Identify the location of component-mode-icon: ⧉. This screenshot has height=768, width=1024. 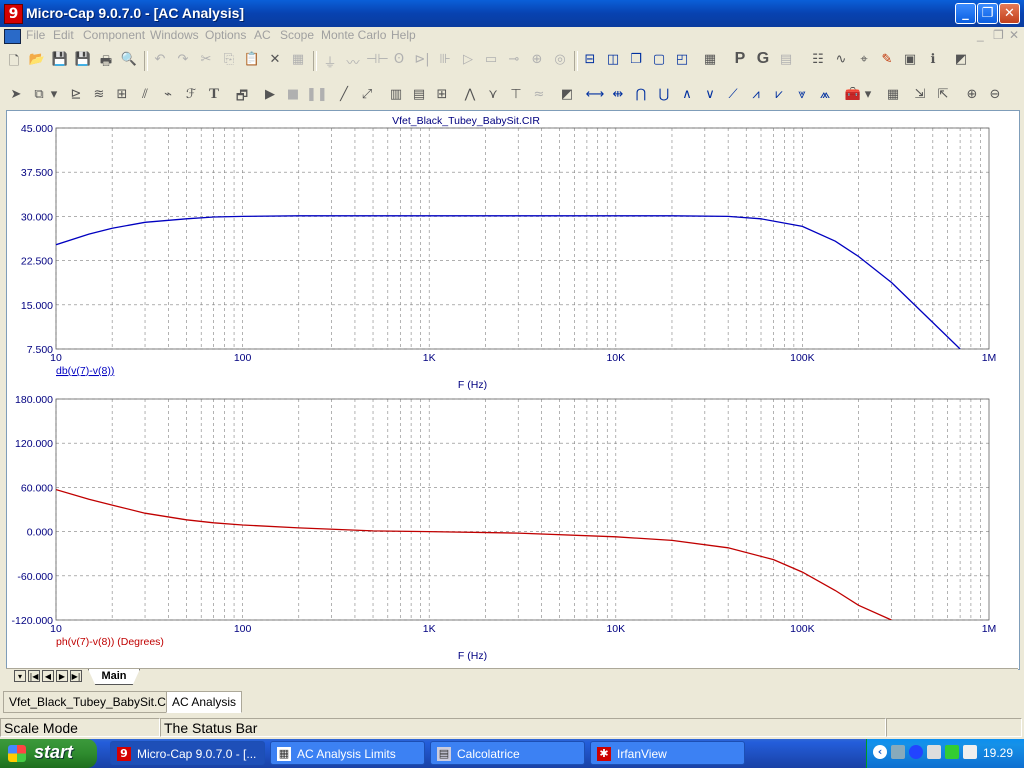
(39, 94).